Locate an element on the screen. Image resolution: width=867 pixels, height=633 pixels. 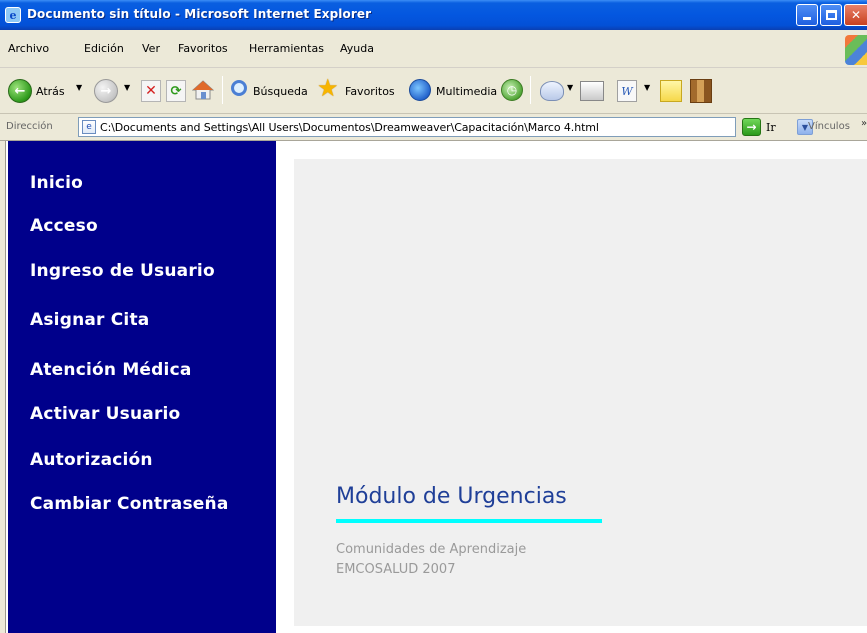
address-label: Dirección is located at coordinates (29, 126).